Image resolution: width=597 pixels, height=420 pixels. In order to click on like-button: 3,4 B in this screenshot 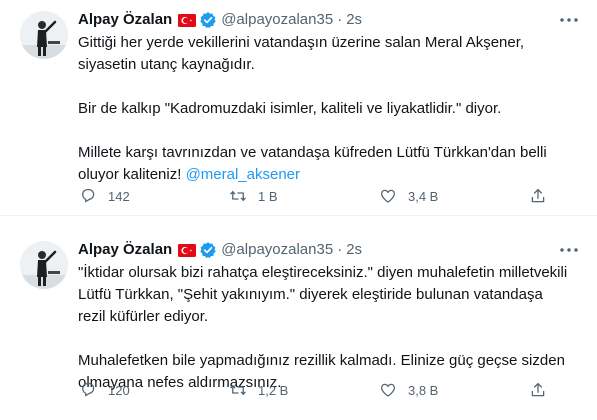, I will do `click(433, 196)`.